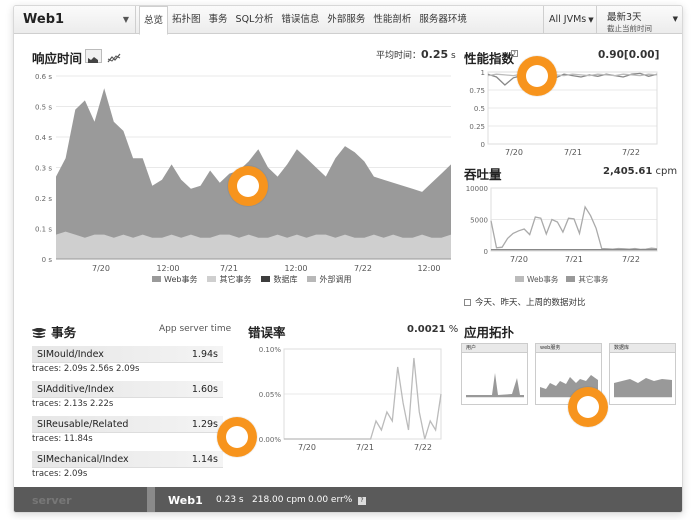  I want to click on avg-time-unit: s, so click(453, 56).